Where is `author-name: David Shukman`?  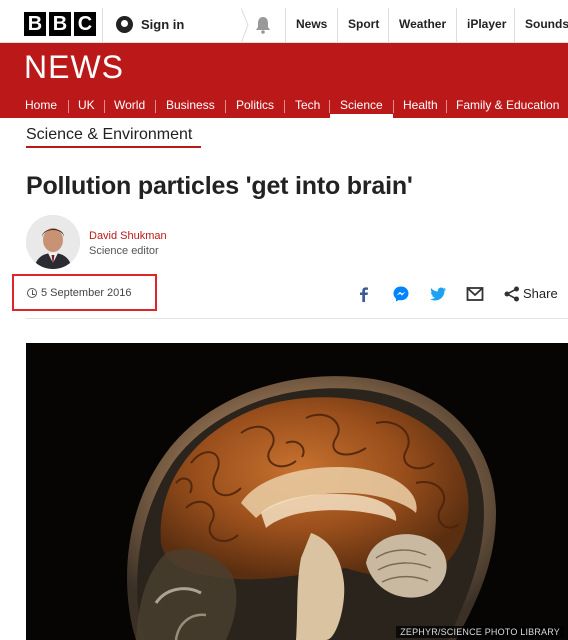
author-name: David Shukman is located at coordinates (128, 236).